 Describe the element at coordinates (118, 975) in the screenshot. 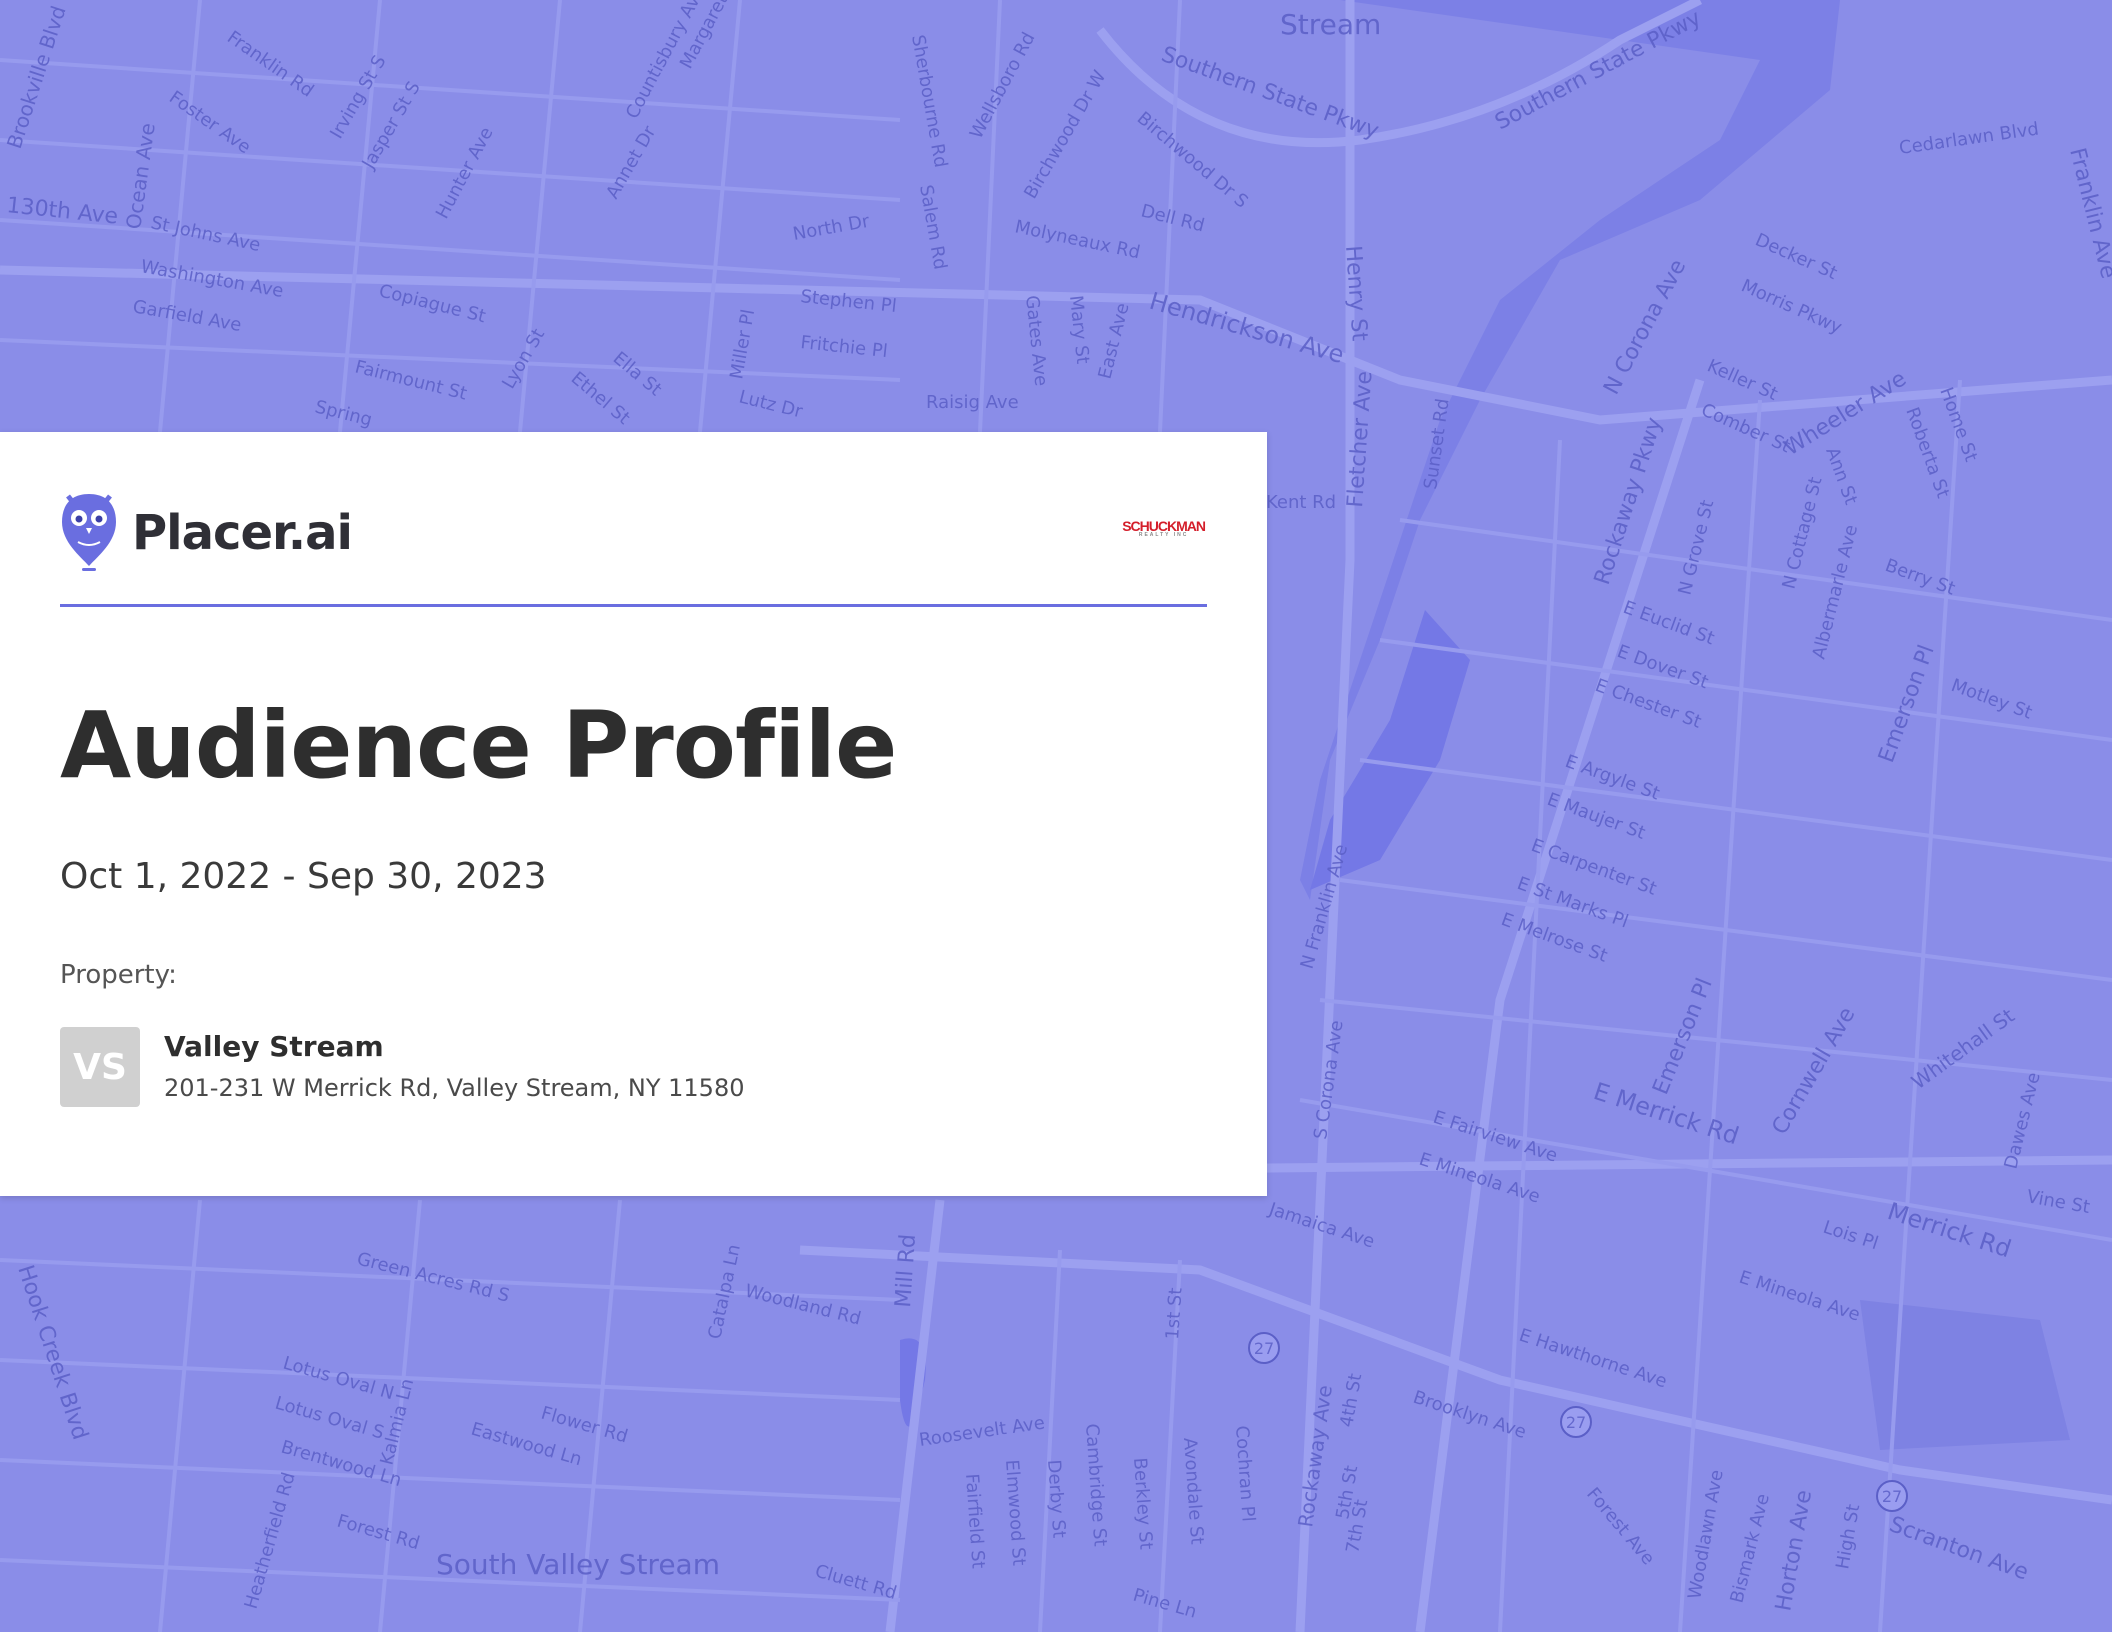

I see `property-label: Property:` at that location.